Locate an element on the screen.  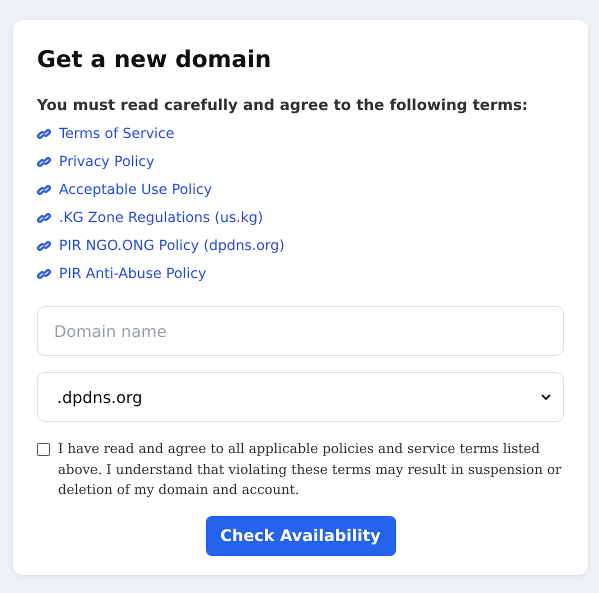
domain-name-field: Domain name is located at coordinates (300, 331).